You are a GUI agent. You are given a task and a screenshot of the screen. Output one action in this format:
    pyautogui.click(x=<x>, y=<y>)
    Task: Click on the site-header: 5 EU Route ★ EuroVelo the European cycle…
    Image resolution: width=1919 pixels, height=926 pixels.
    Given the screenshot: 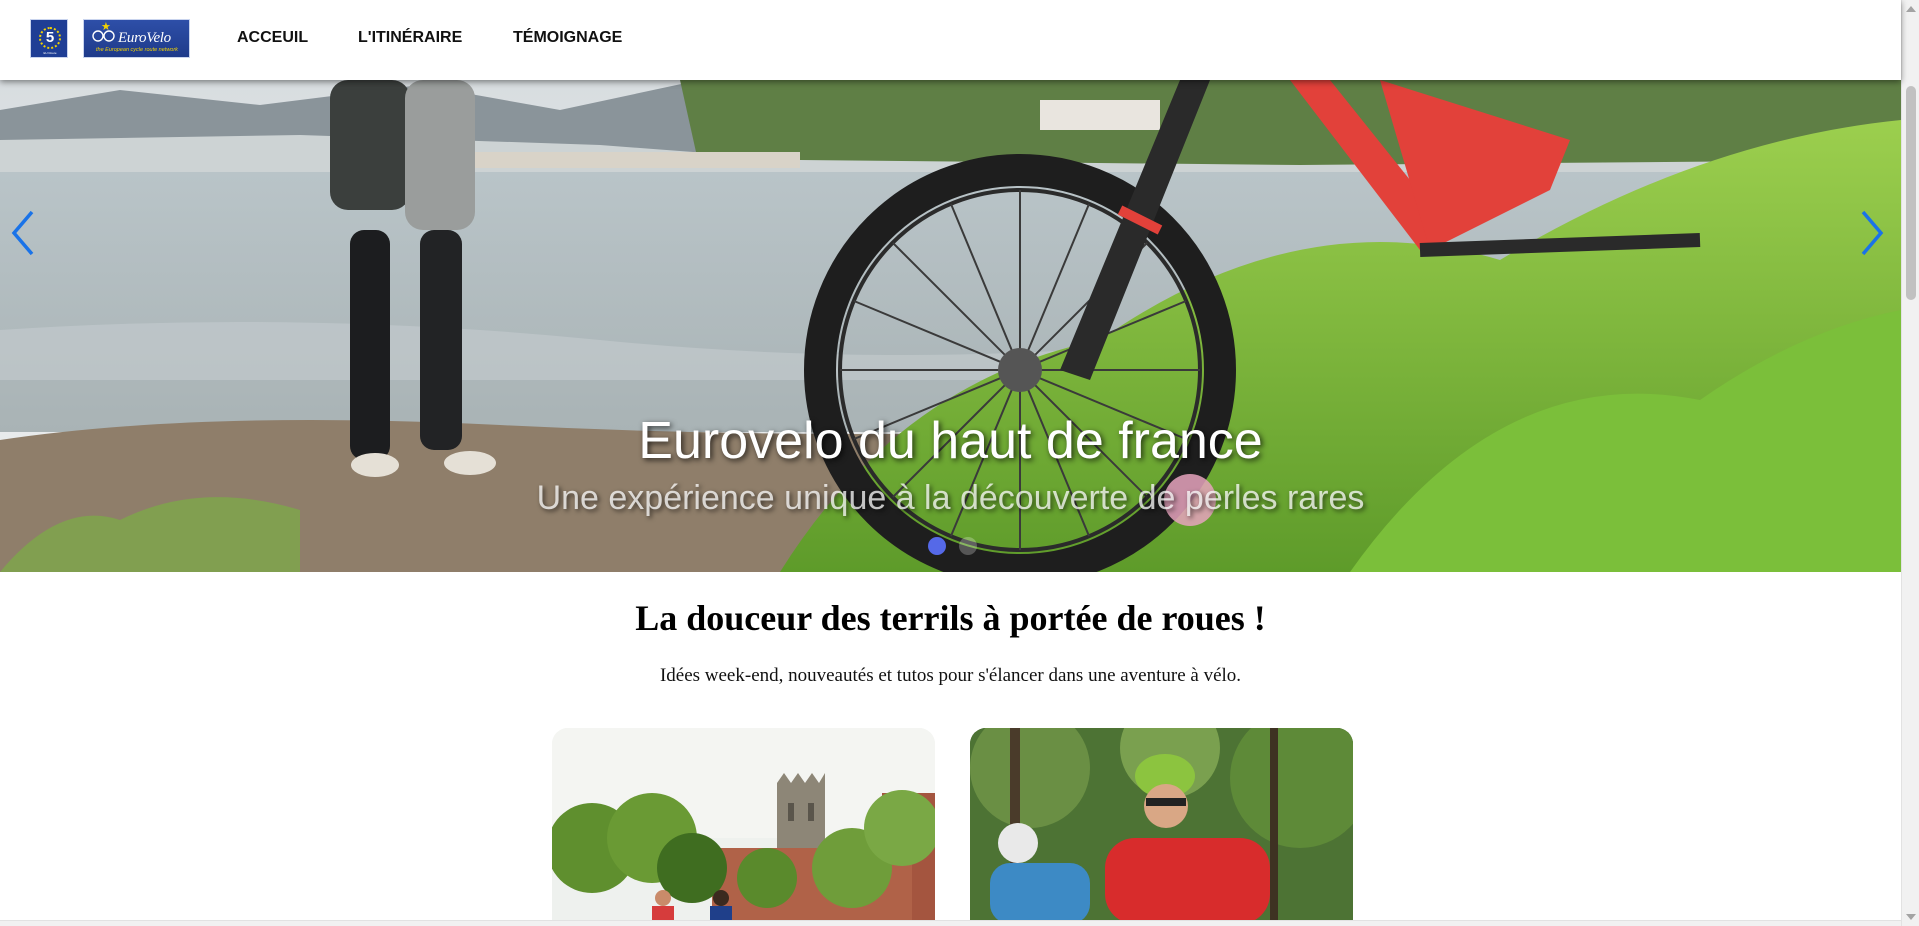 What is the action you would take?
    pyautogui.click(x=950, y=40)
    